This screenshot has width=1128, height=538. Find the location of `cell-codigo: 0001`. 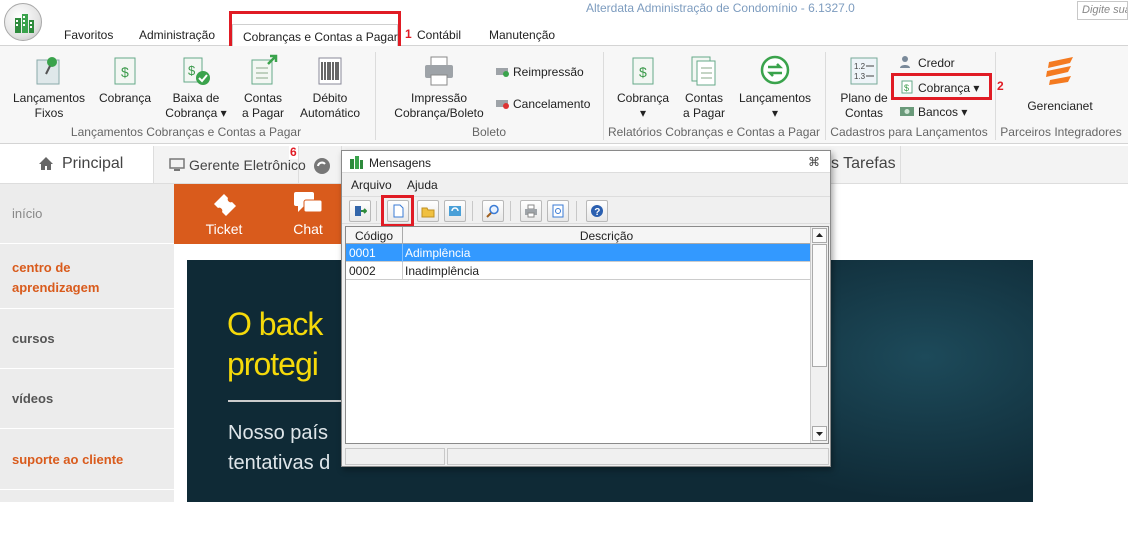

cell-codigo: 0001 is located at coordinates (362, 253).